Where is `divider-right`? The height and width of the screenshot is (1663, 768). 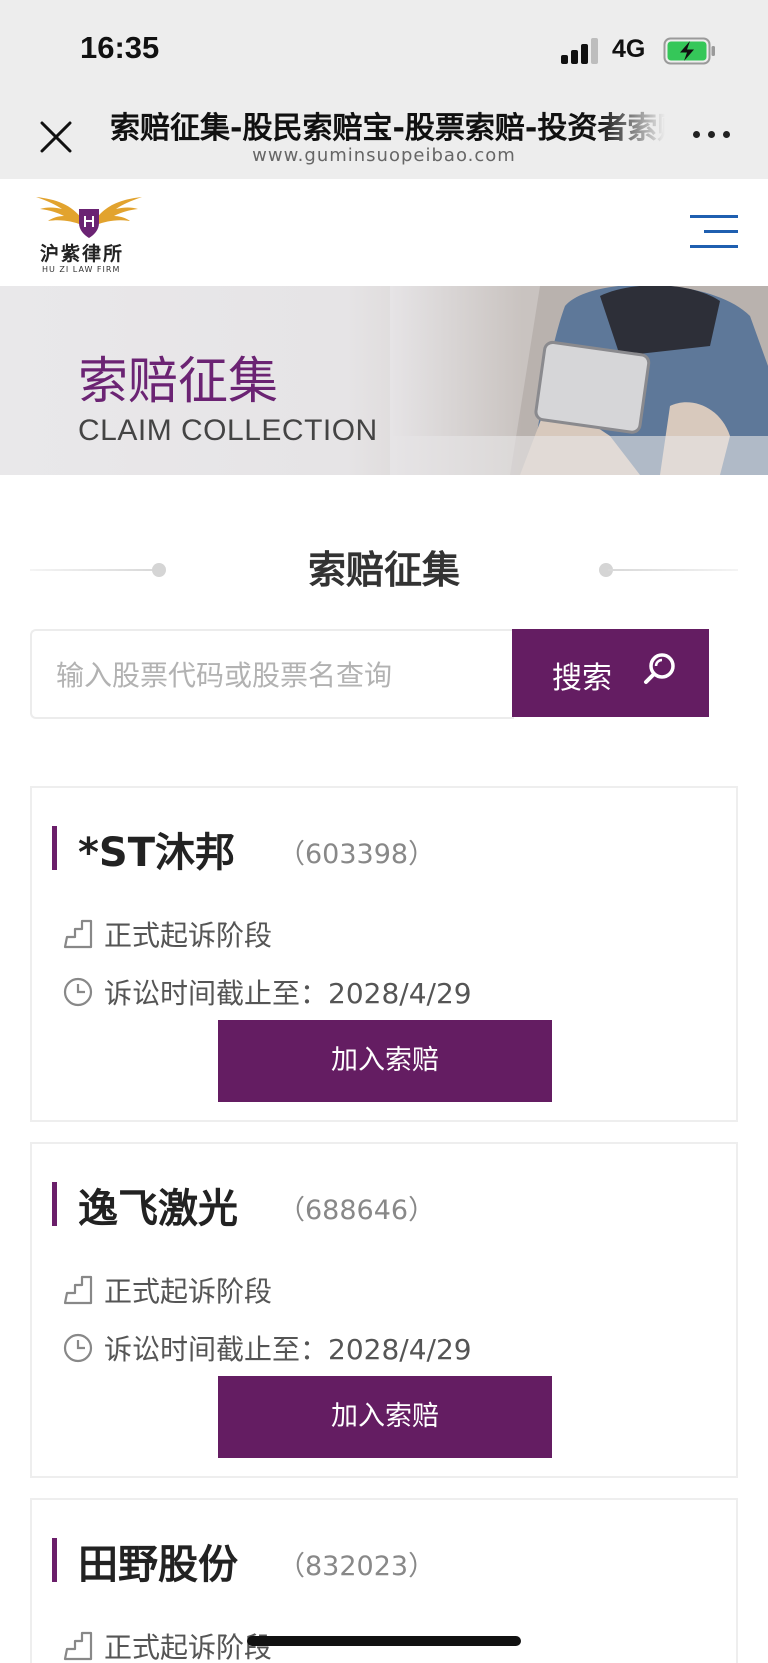
divider-right is located at coordinates (673, 570).